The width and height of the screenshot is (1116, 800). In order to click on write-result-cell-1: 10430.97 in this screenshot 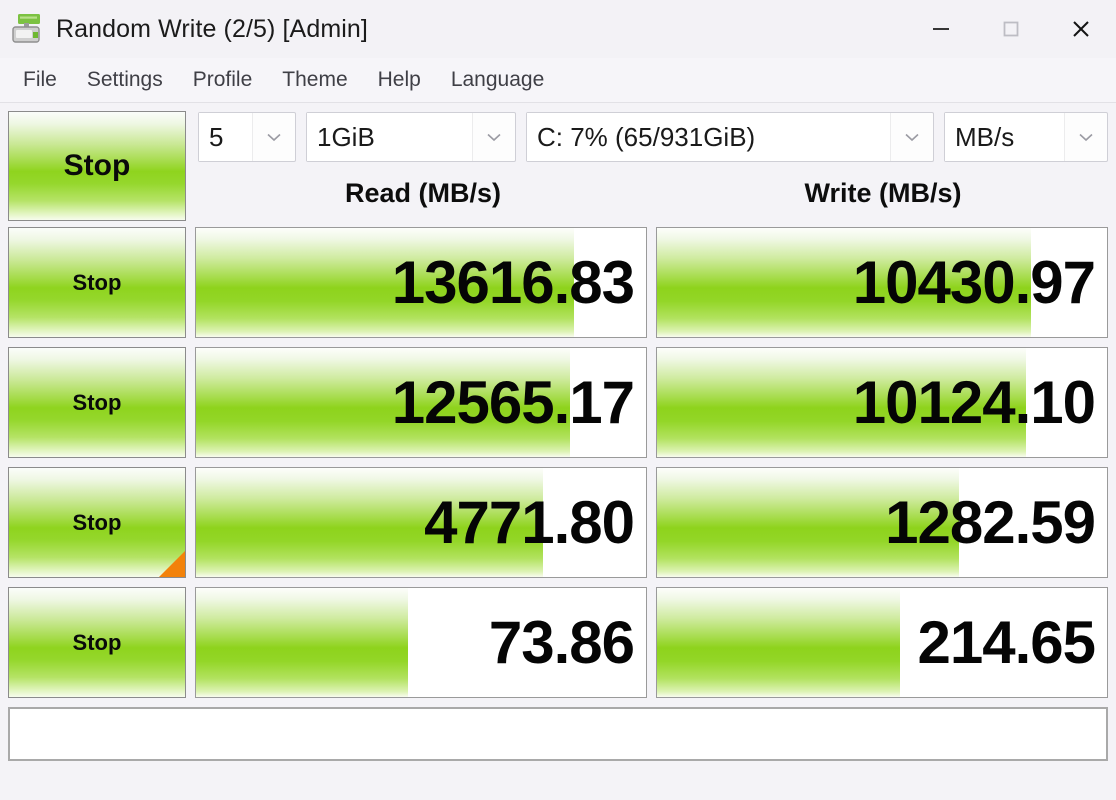, I will do `click(882, 282)`.